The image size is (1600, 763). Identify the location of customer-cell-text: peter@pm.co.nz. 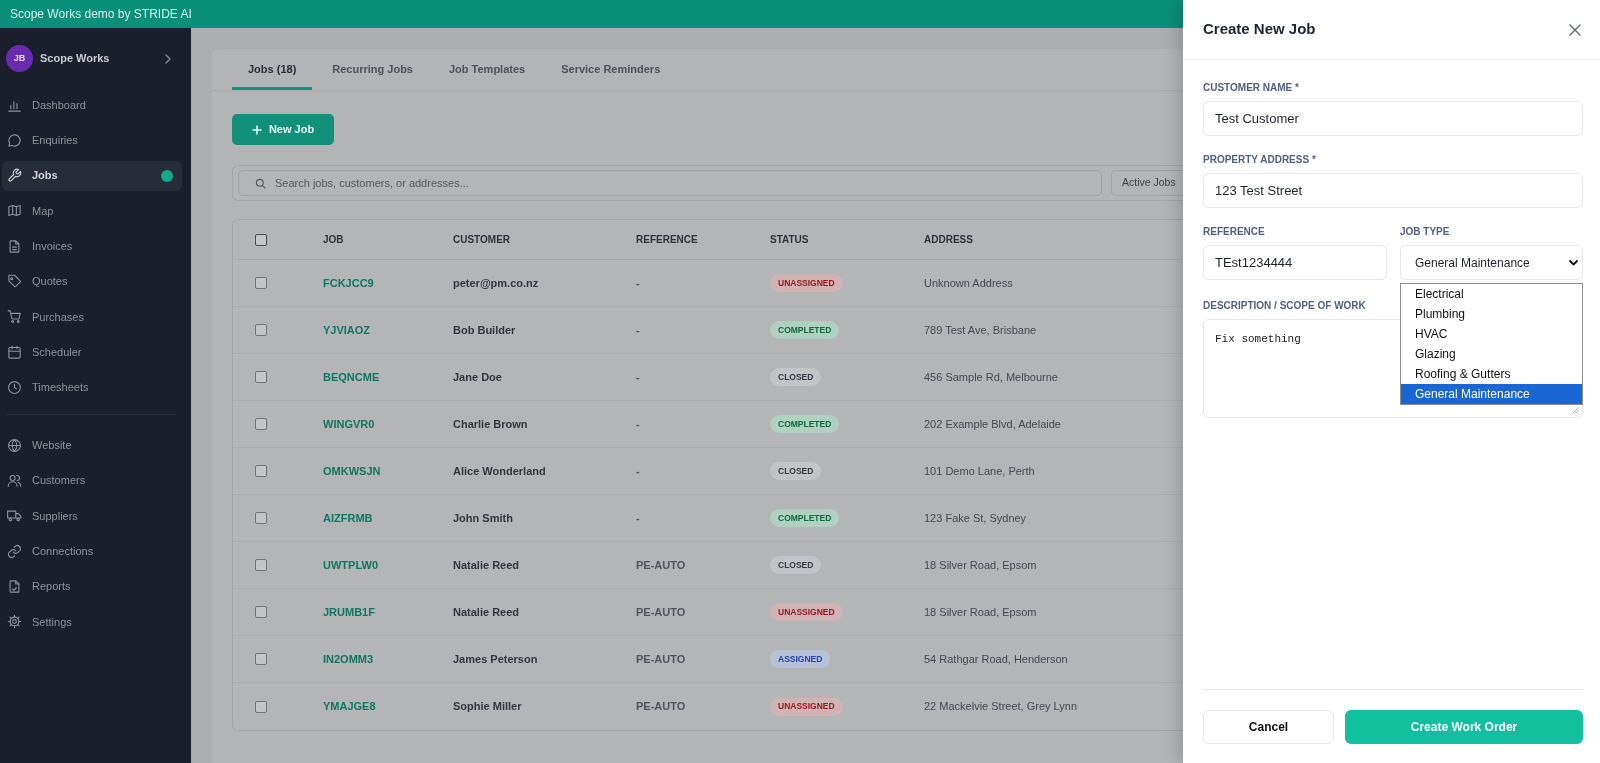
(496, 283).